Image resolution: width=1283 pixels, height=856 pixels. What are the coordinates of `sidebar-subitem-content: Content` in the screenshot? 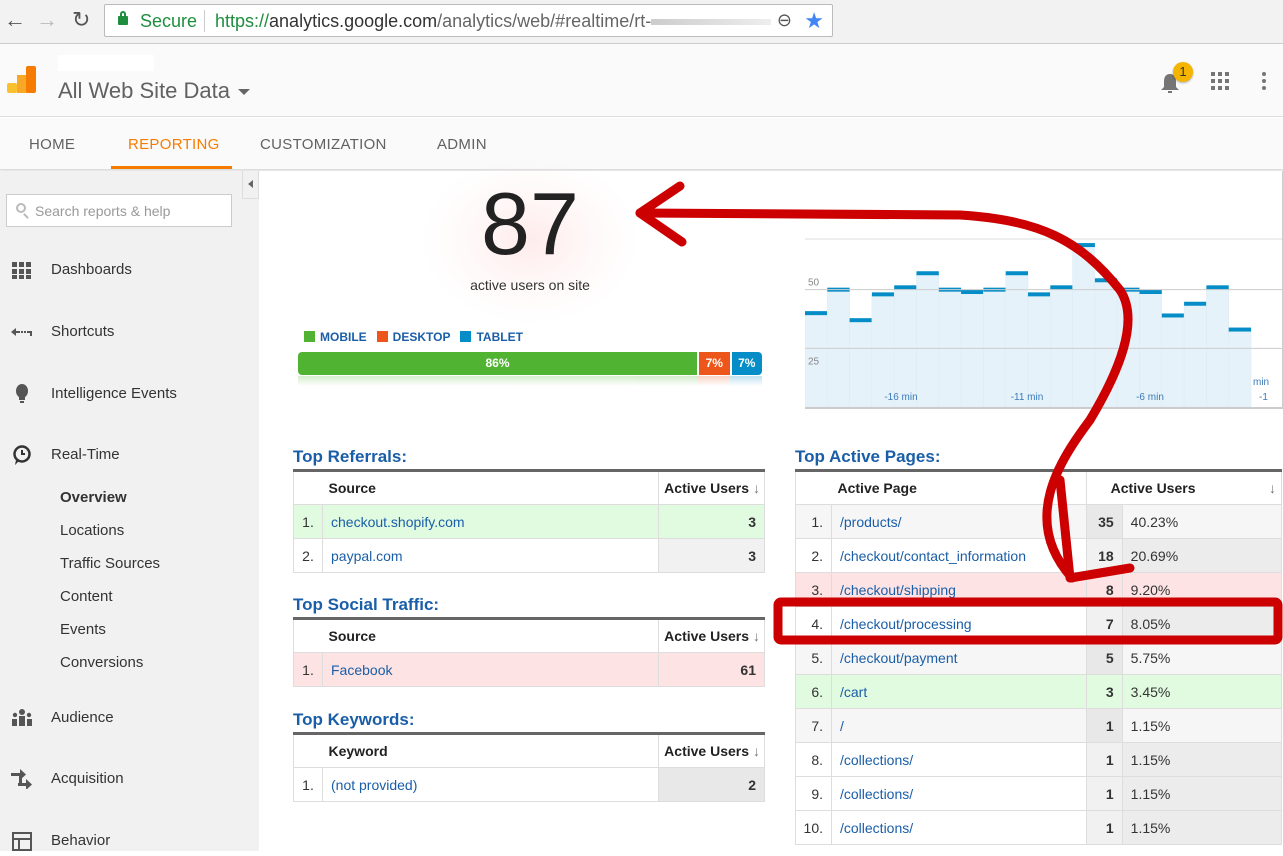 It's located at (86, 596).